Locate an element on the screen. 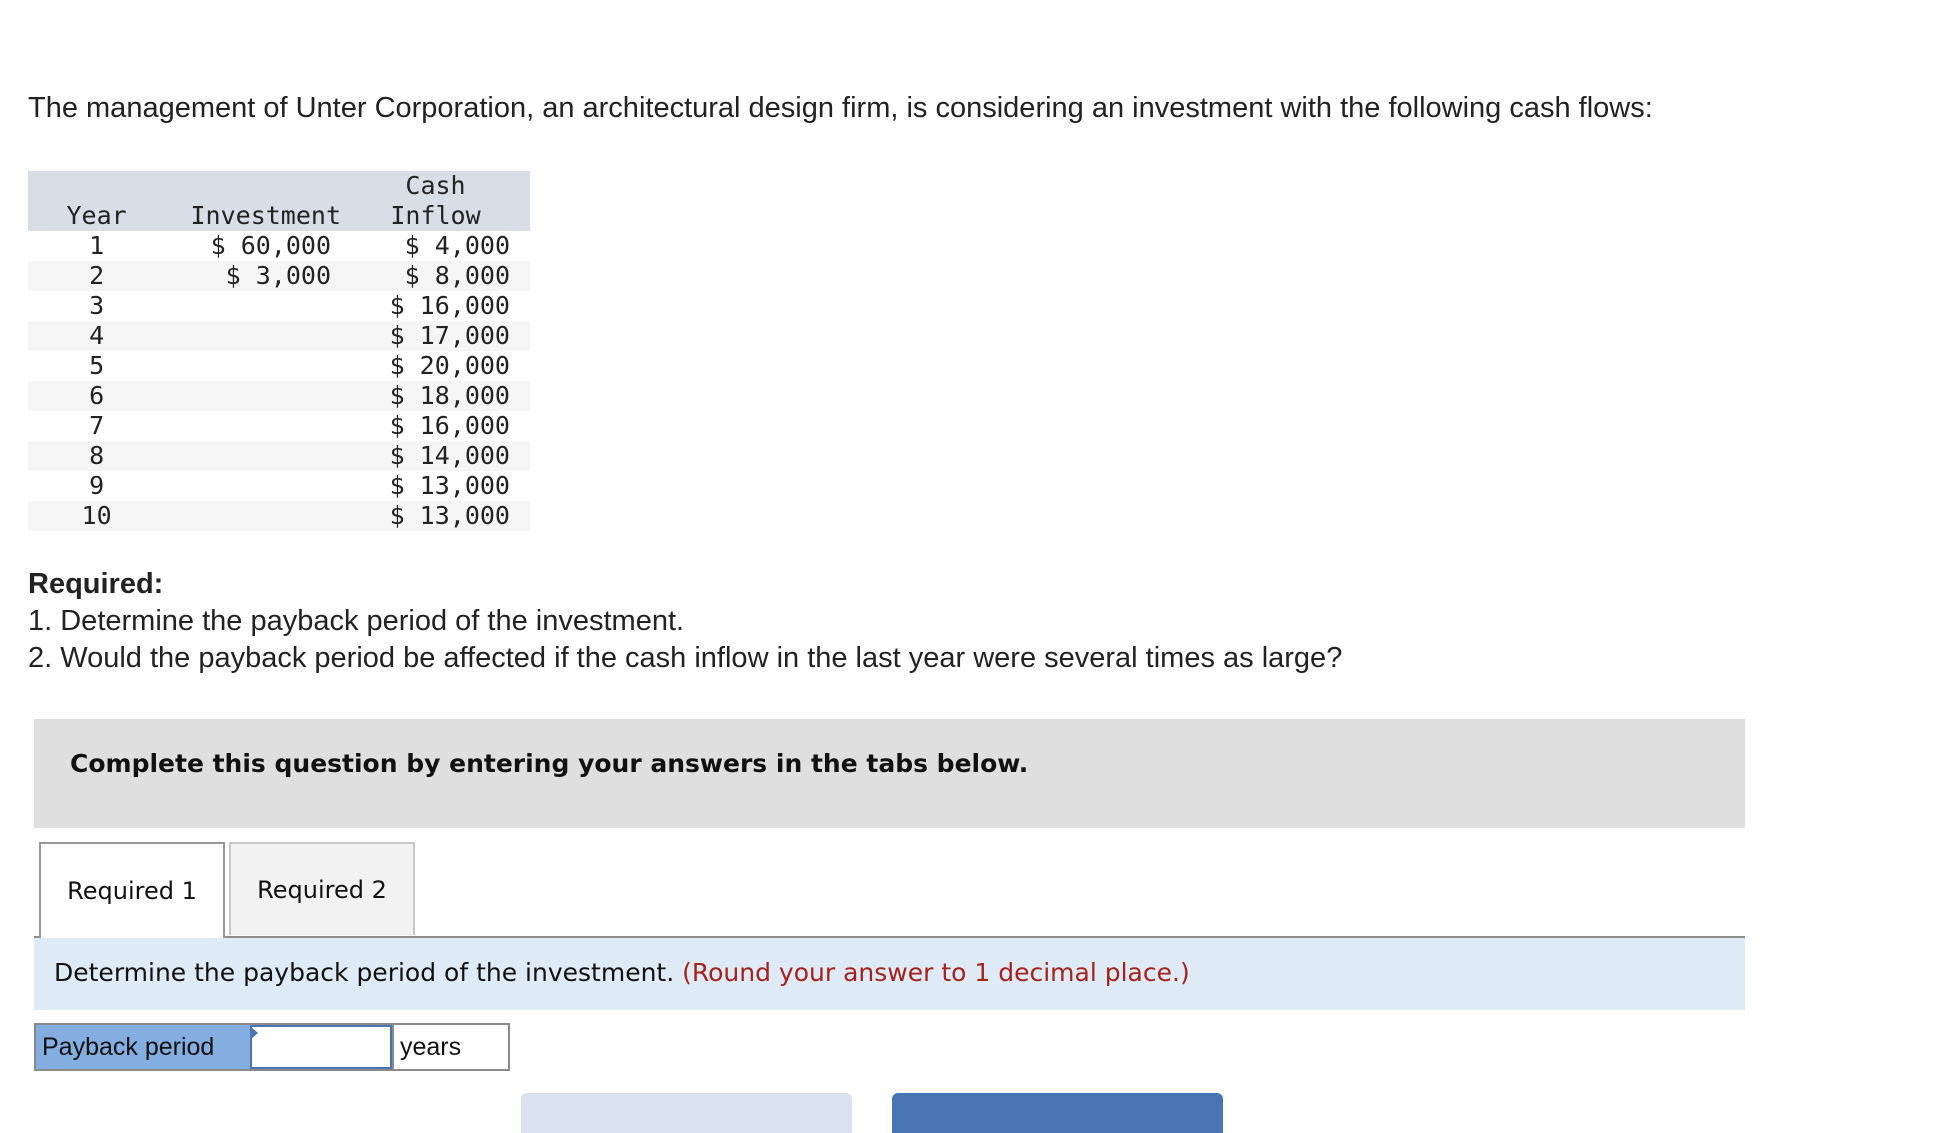 The image size is (1952, 1133). payback-period-input is located at coordinates (321, 1047).